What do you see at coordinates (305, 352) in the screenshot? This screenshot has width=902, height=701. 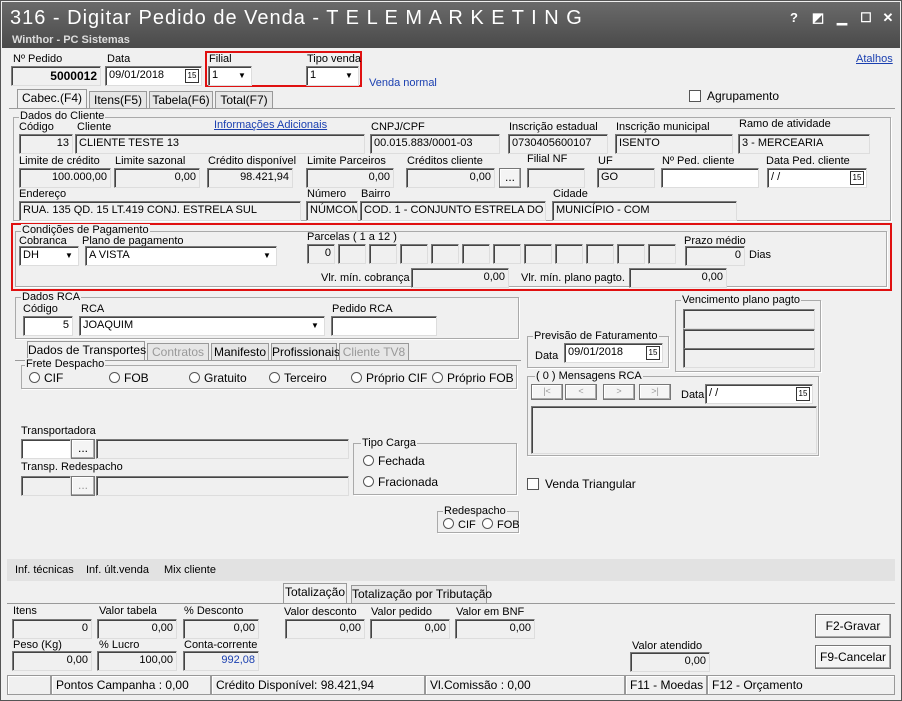 I see `tab-profissionais: Profissionais` at bounding box center [305, 352].